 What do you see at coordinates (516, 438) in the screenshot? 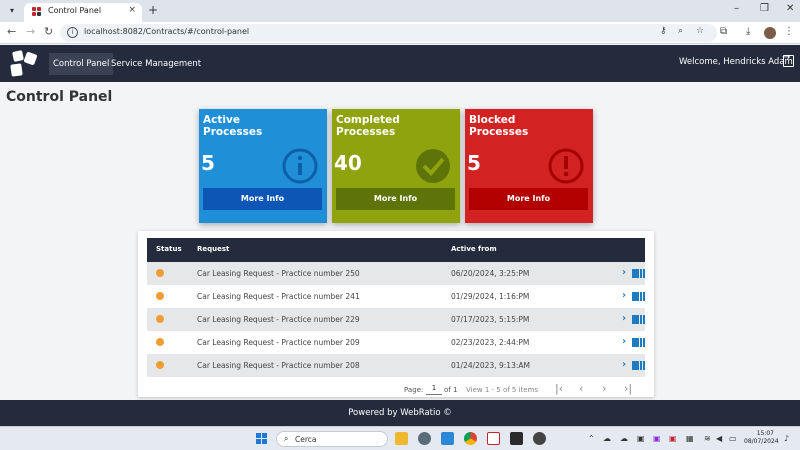
I see `terminal-icon` at bounding box center [516, 438].